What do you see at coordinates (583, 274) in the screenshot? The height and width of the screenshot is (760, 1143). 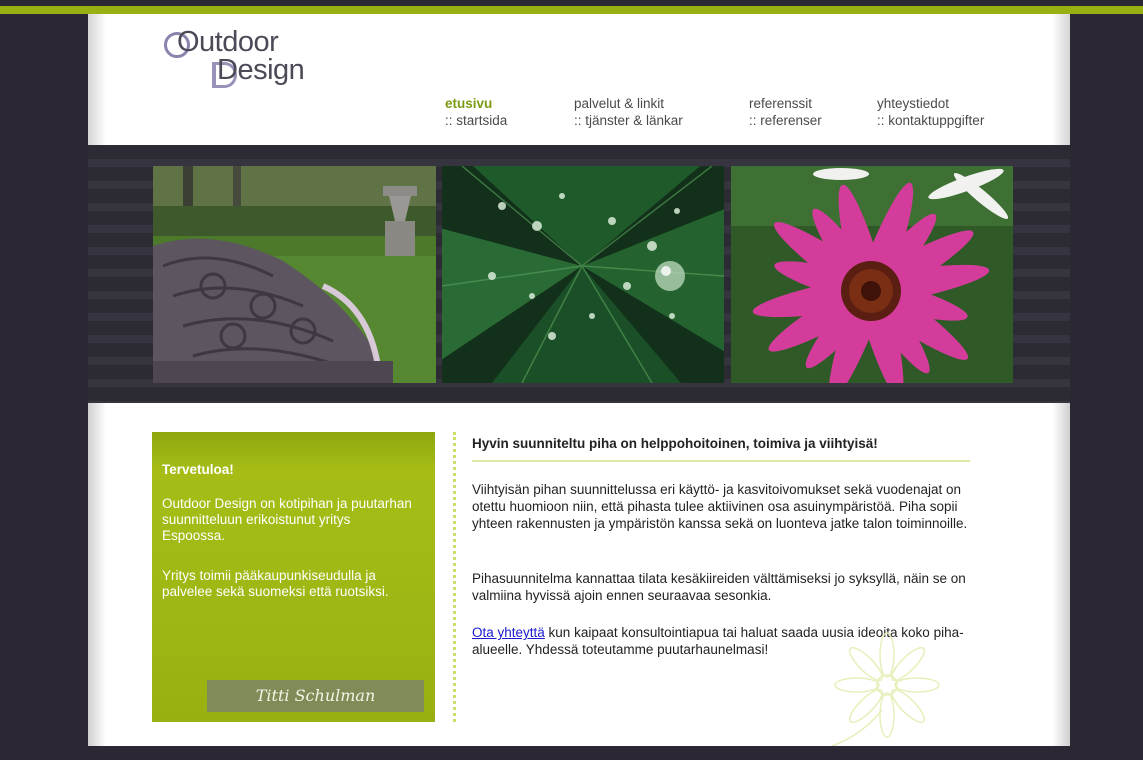 I see `photo-leaf-drops` at bounding box center [583, 274].